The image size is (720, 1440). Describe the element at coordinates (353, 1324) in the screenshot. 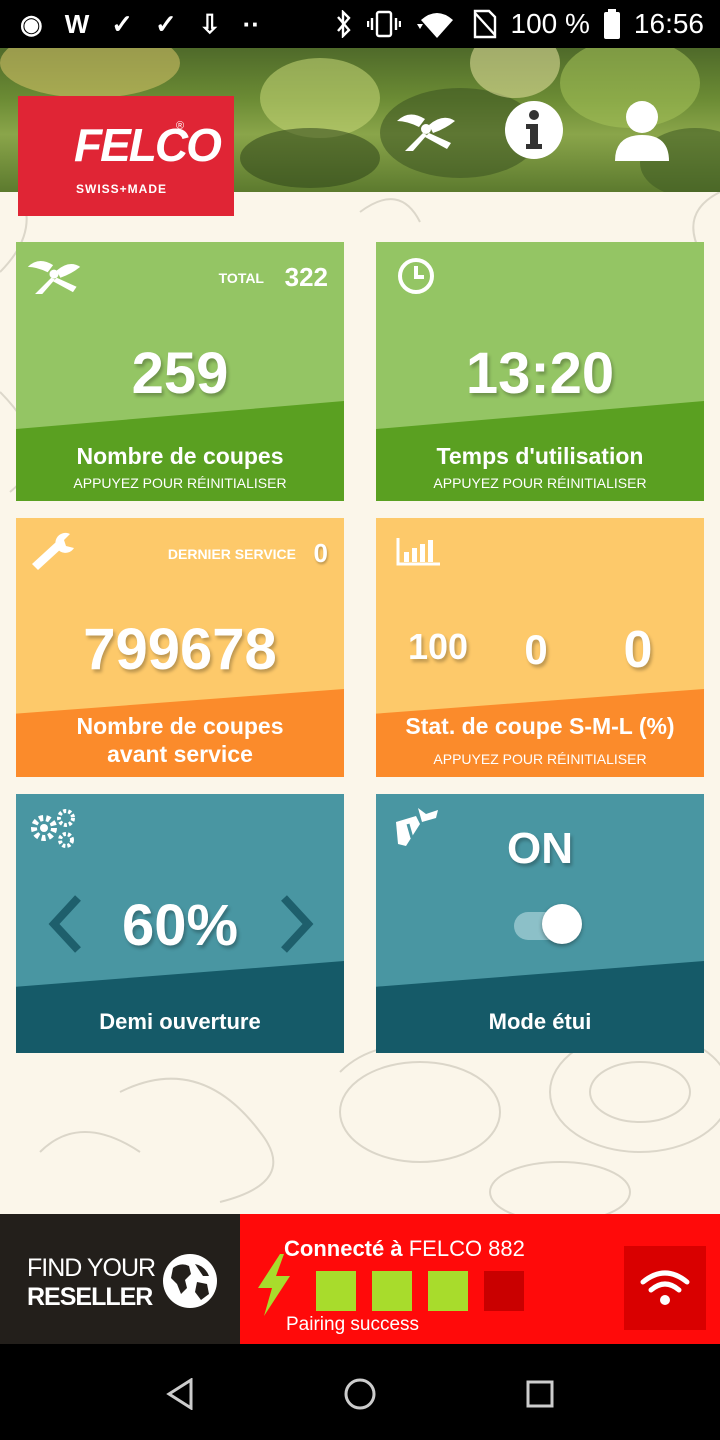

I see `pairing-status: Pairing success` at that location.